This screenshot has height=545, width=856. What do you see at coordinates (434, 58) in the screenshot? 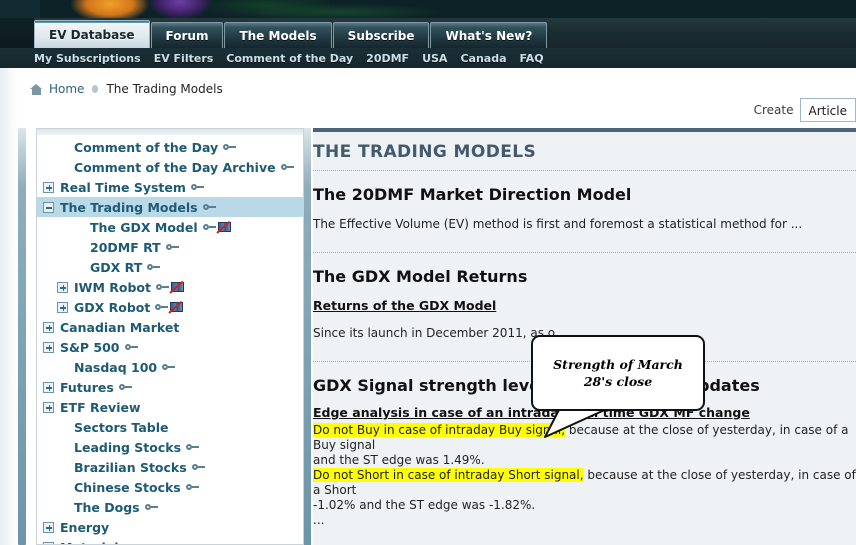
I see `subnav-item-usa: USA` at bounding box center [434, 58].